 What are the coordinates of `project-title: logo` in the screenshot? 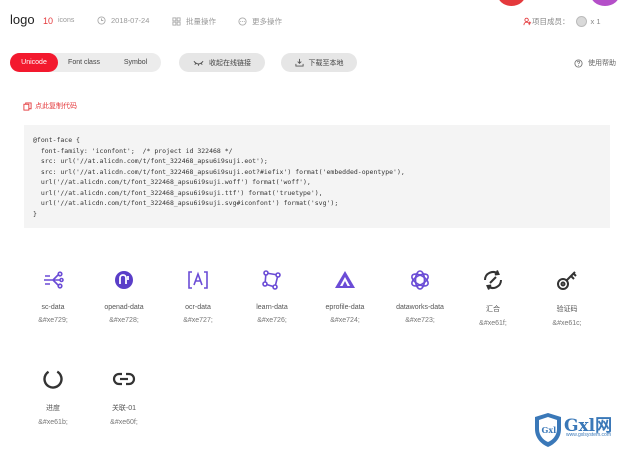 It's located at (22, 19).